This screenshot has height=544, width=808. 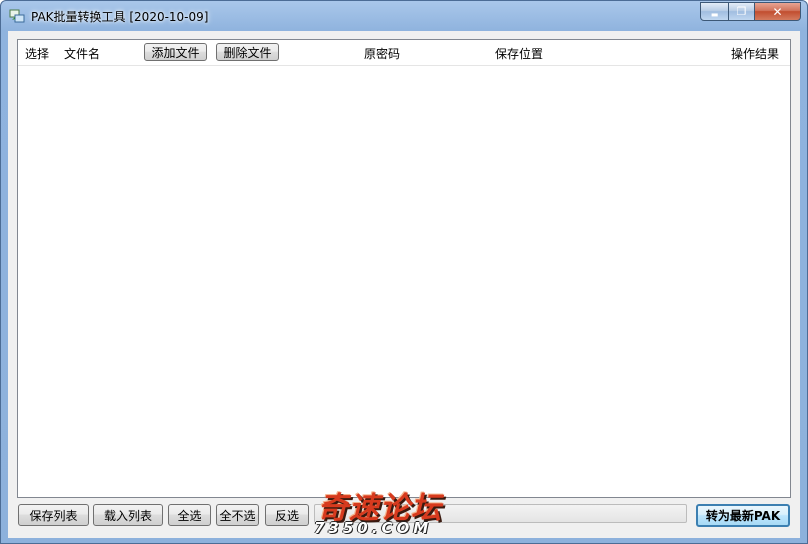 What do you see at coordinates (82, 53) in the screenshot?
I see `column-filename: 文件名` at bounding box center [82, 53].